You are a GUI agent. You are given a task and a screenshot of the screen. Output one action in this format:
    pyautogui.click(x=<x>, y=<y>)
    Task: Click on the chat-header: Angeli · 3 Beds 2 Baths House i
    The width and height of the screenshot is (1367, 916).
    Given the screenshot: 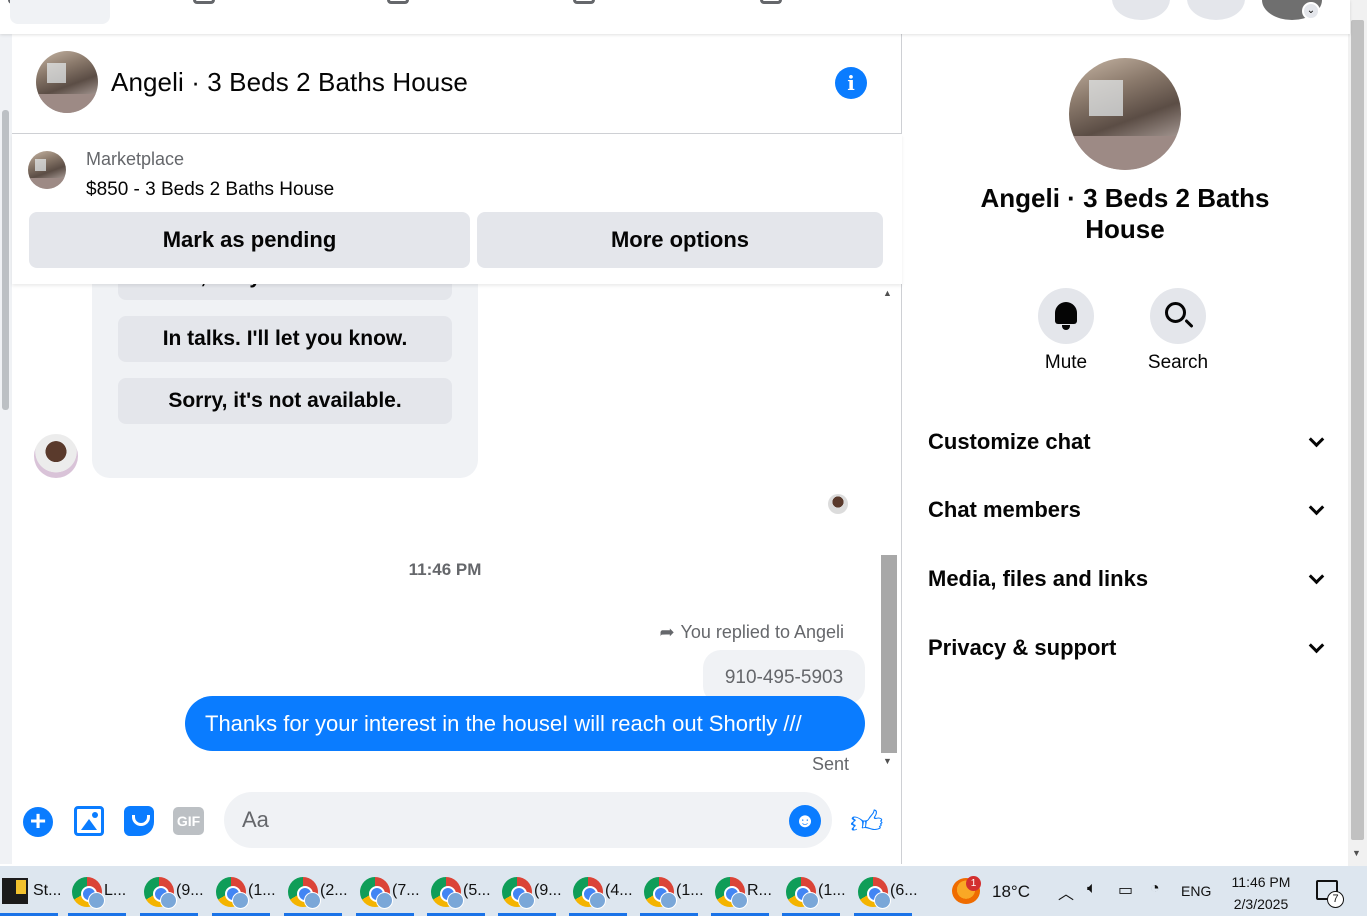 What is the action you would take?
    pyautogui.click(x=457, y=84)
    